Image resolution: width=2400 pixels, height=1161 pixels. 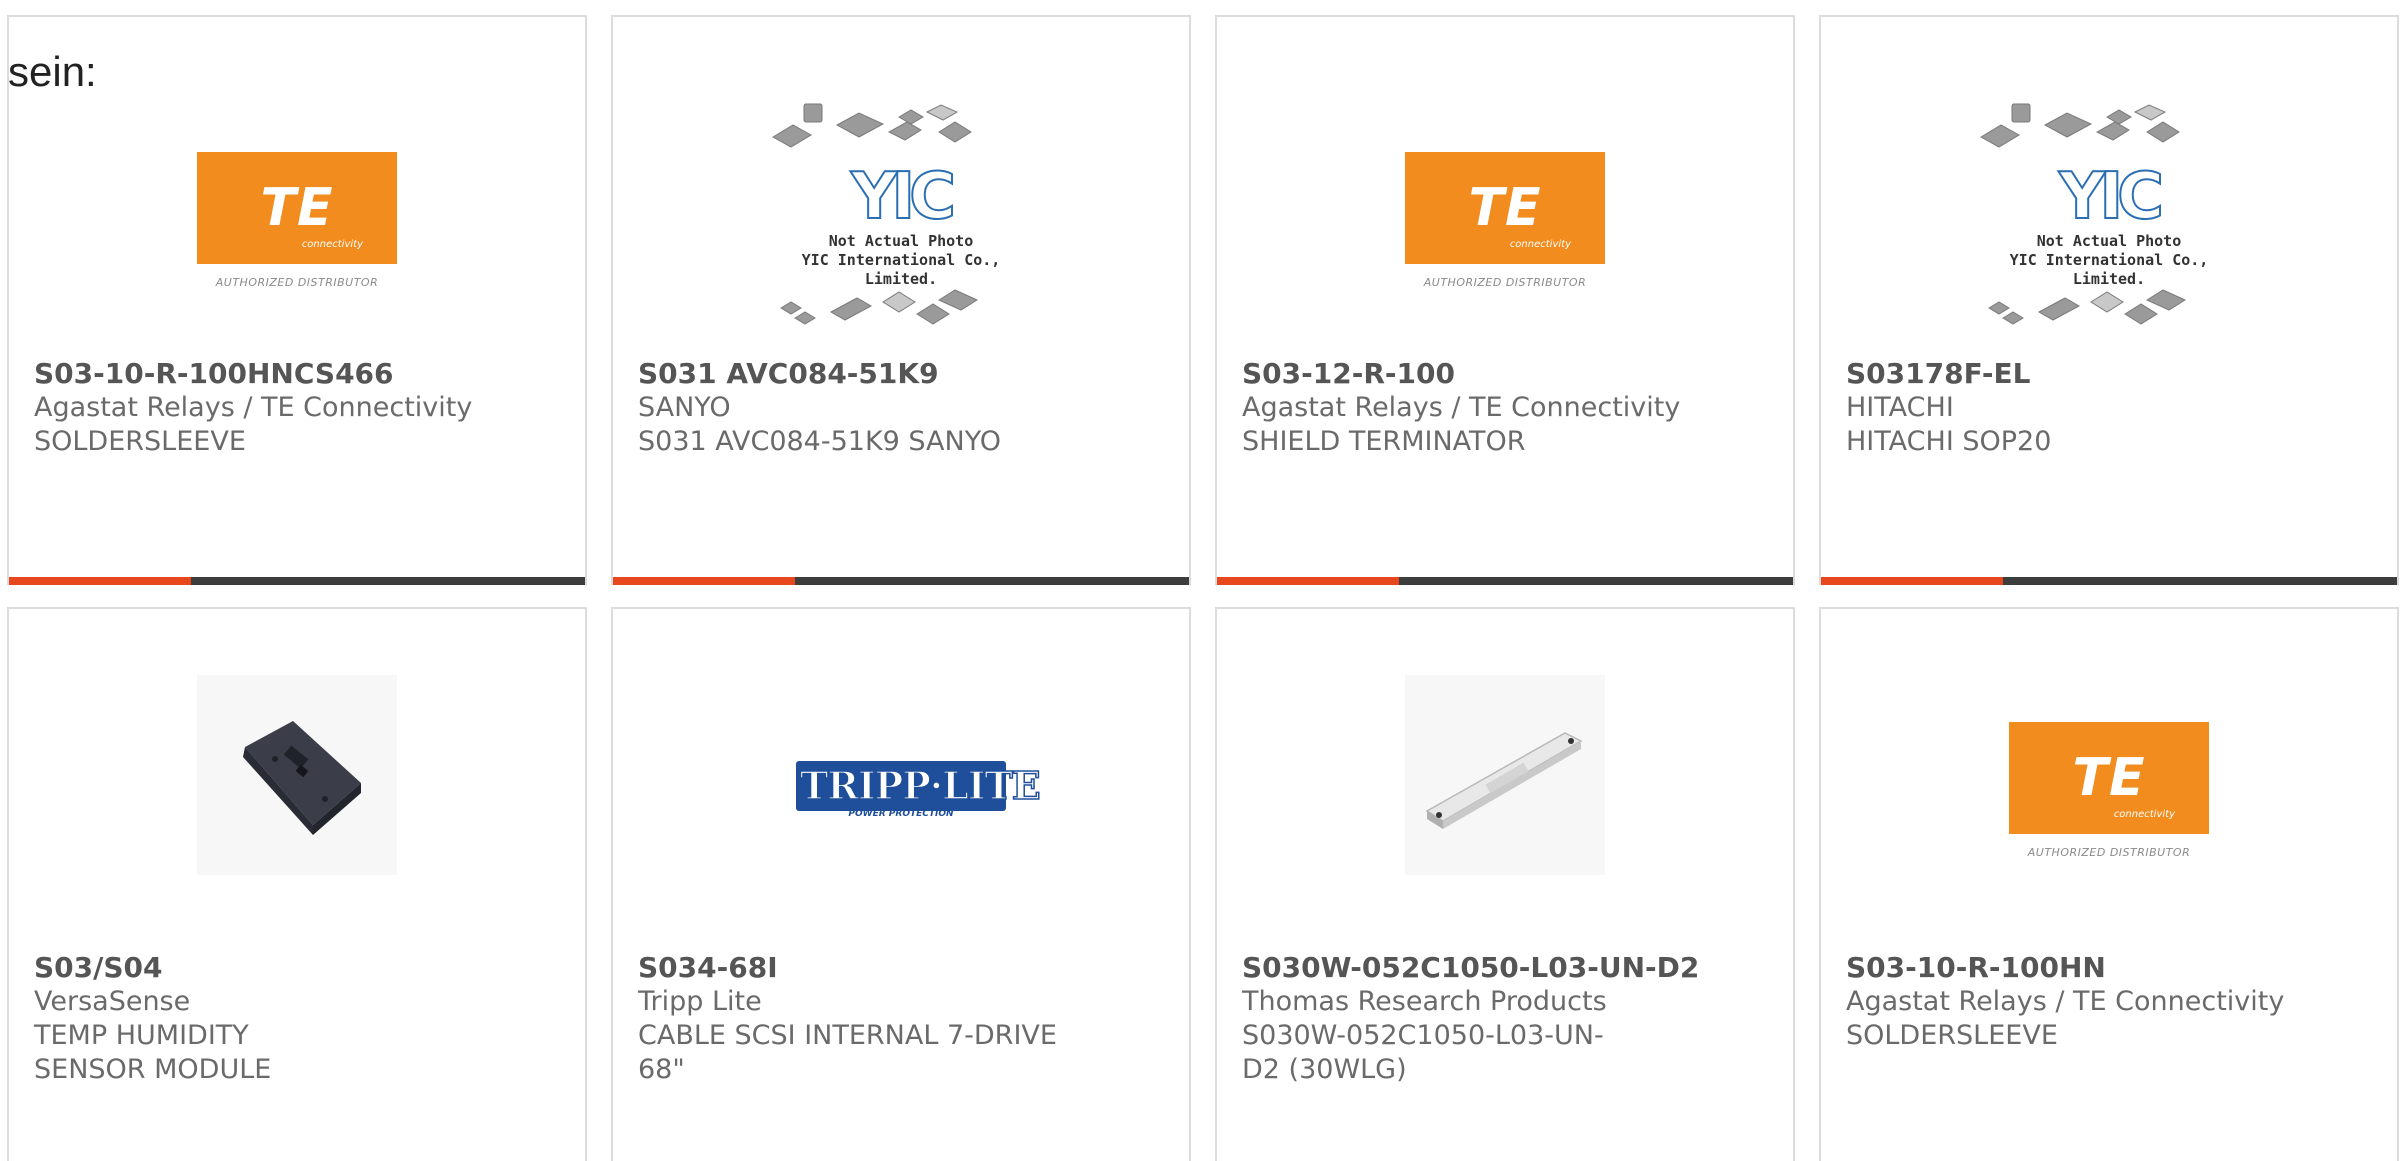 What do you see at coordinates (112, 1001) in the screenshot?
I see `manufacturer: VersaSense` at bounding box center [112, 1001].